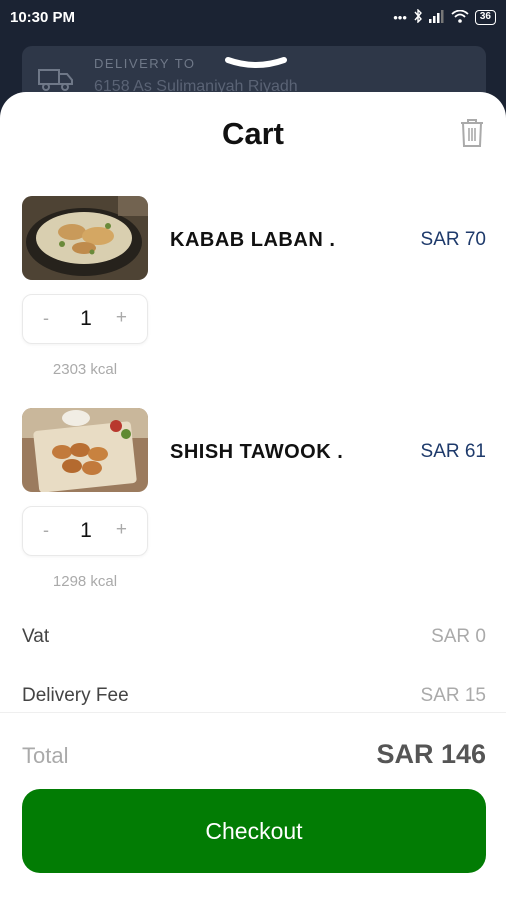 Image resolution: width=506 pixels, height=900 pixels. Describe the element at coordinates (458, 636) in the screenshot. I see `vat-value: SAR 0` at that location.